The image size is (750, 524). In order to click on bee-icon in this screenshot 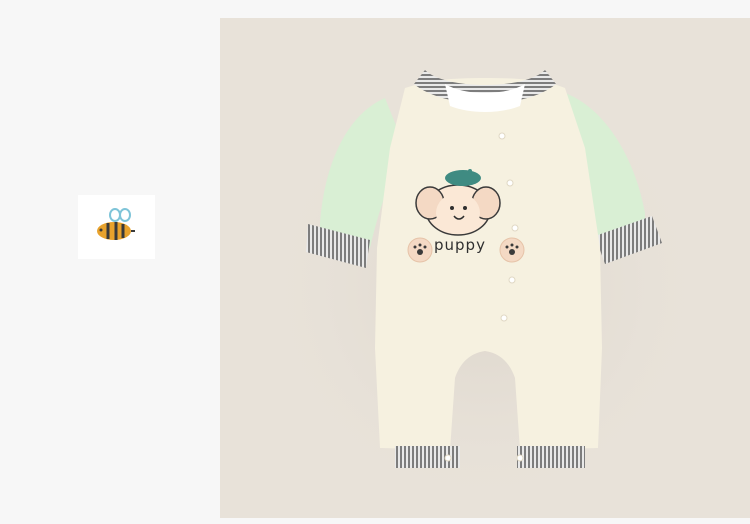, I will do `click(116, 224)`.